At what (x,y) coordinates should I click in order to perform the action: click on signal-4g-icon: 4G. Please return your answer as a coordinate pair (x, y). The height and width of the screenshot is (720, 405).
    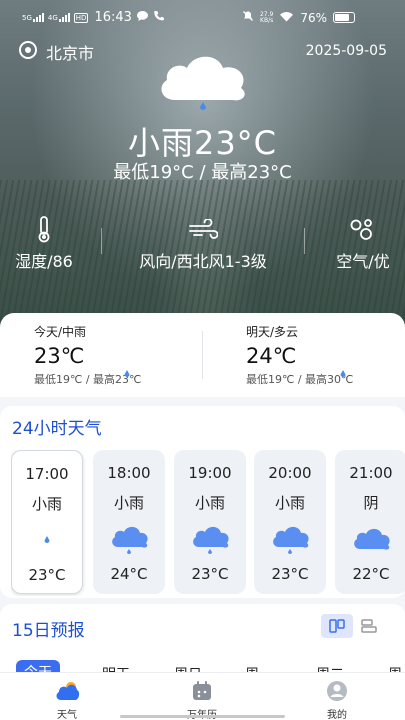
    Looking at the image, I should click on (59, 17).